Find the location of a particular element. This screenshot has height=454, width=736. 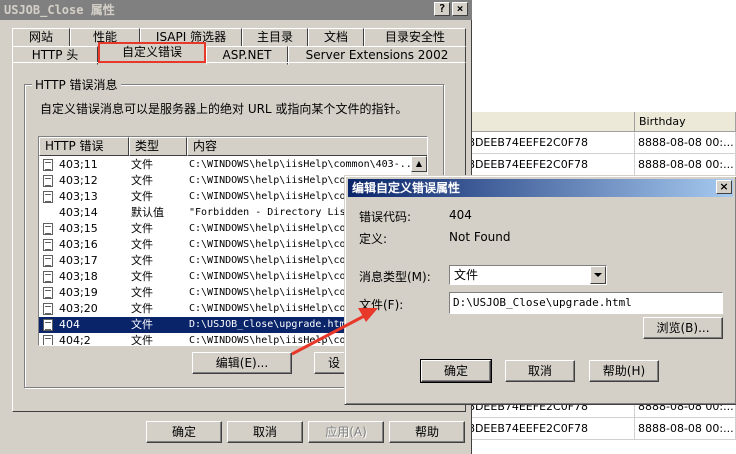

column-header-content: 内容 is located at coordinates (307, 146).